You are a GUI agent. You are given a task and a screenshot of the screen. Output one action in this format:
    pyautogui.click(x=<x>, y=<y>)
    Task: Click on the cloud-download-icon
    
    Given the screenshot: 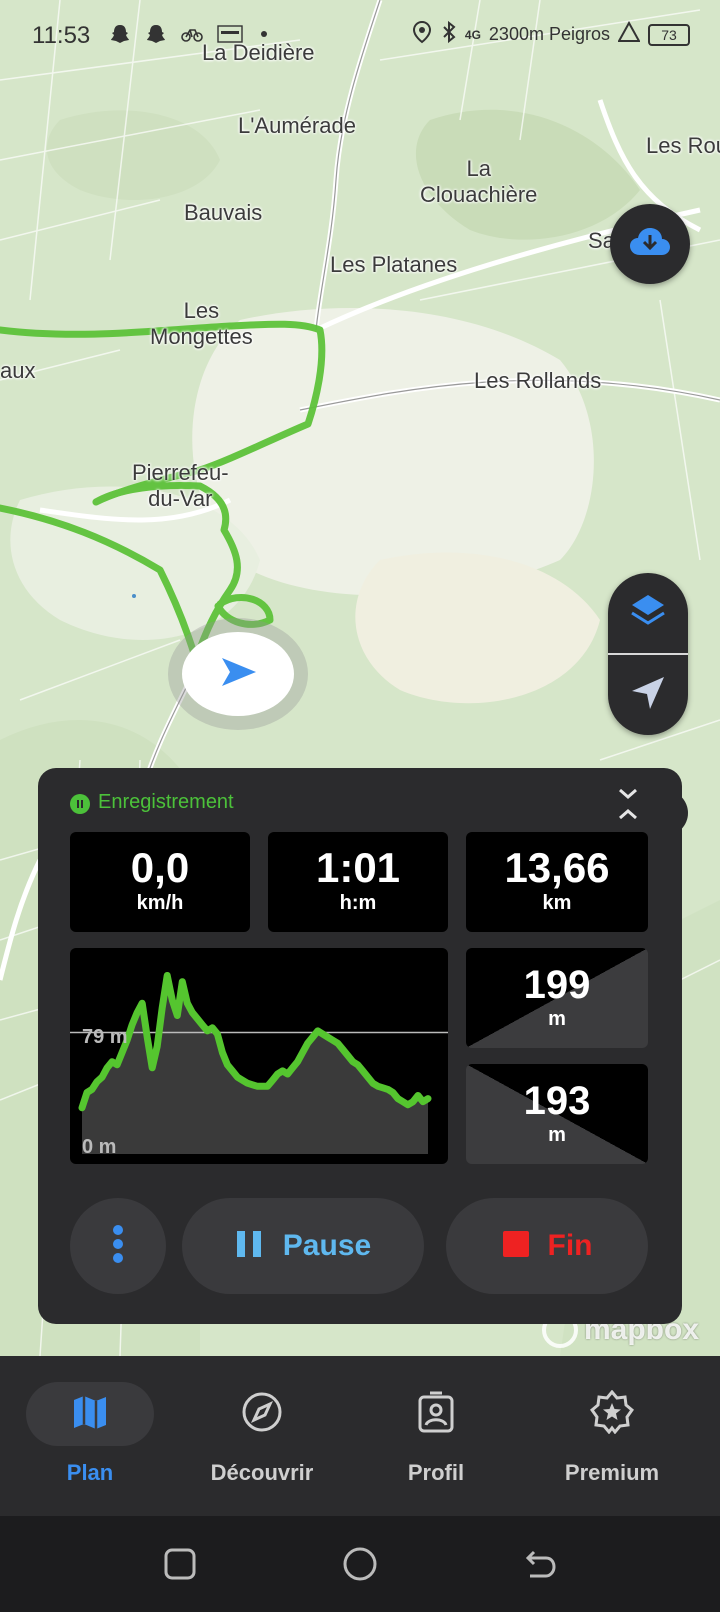 What is the action you would take?
    pyautogui.click(x=650, y=244)
    